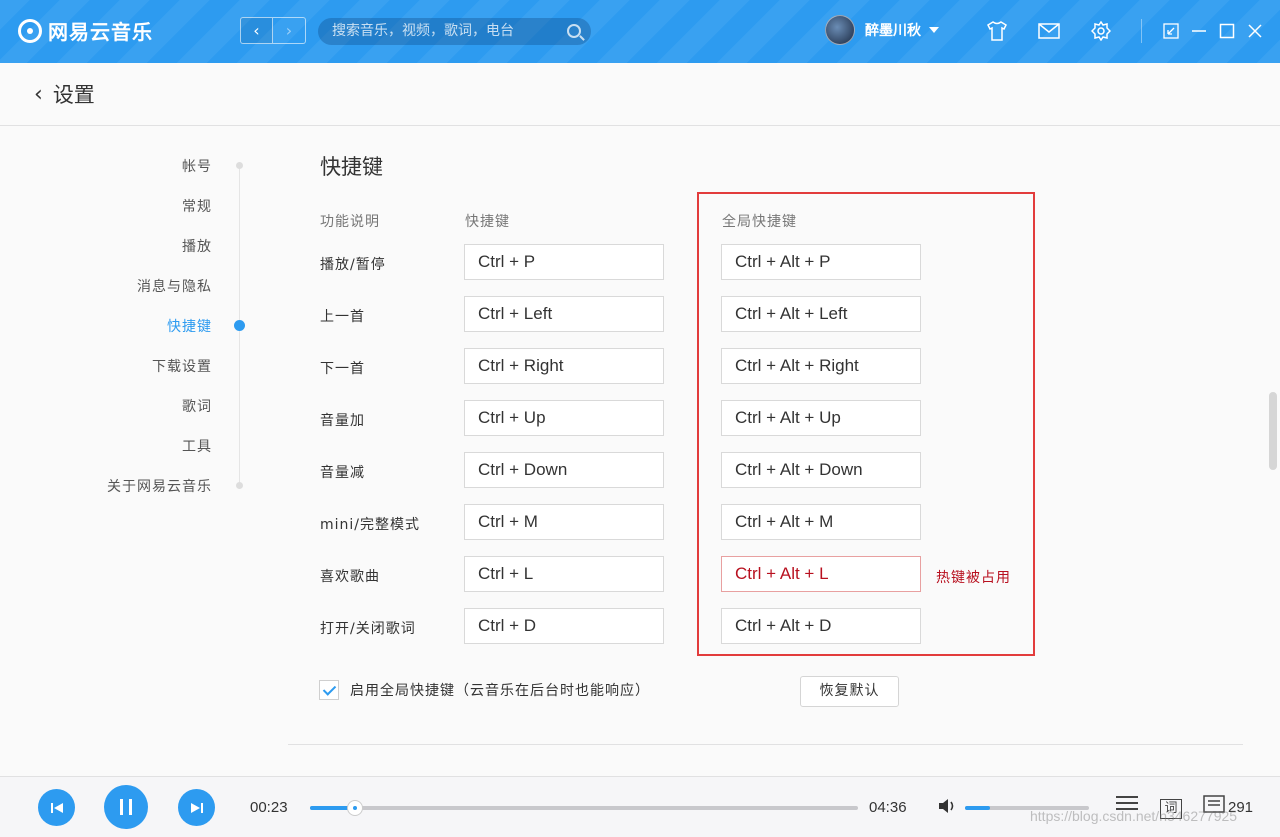  Describe the element at coordinates (73, 95) in the screenshot. I see `page-title: 设置` at that location.